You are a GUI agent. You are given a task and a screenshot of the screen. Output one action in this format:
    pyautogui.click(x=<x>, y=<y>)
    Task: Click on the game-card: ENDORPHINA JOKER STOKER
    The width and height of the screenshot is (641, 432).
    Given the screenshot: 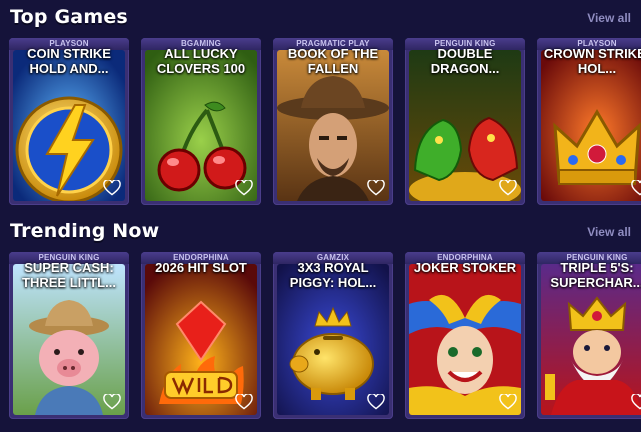 What is the action you would take?
    pyautogui.click(x=465, y=335)
    